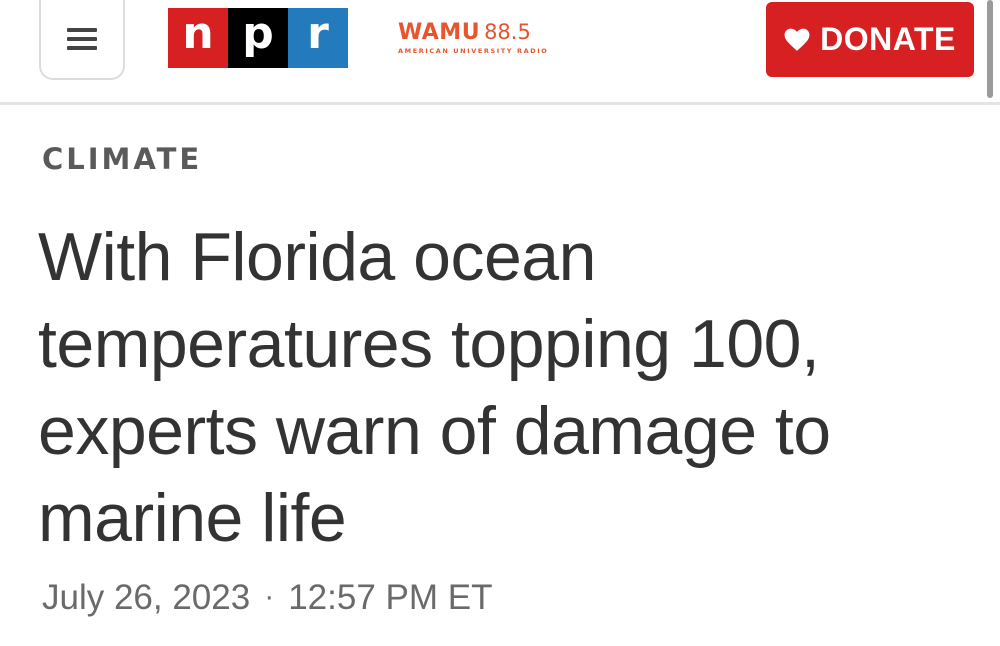 The height and width of the screenshot is (646, 1000). I want to click on npr-logo-r: r, so click(318, 38).